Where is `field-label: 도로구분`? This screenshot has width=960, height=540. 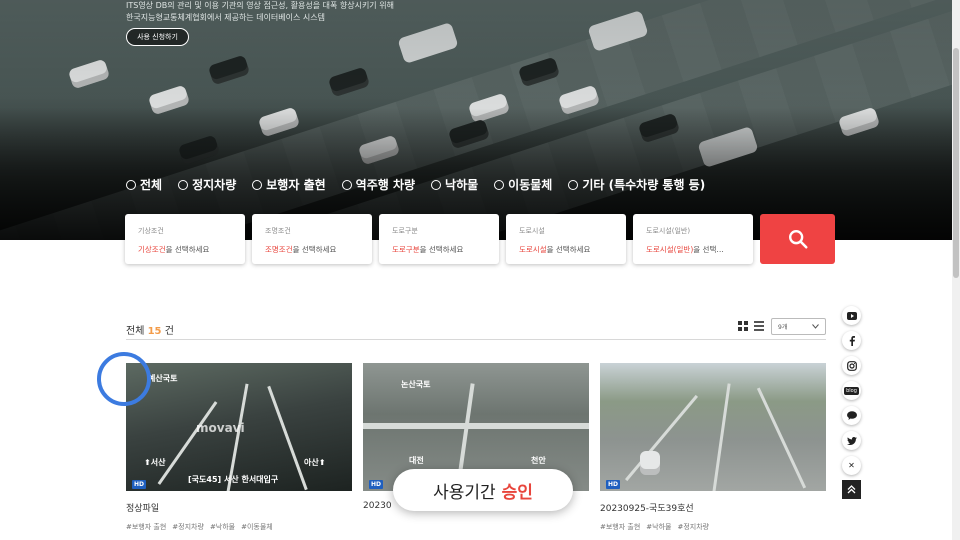 field-label: 도로구분 is located at coordinates (405, 231).